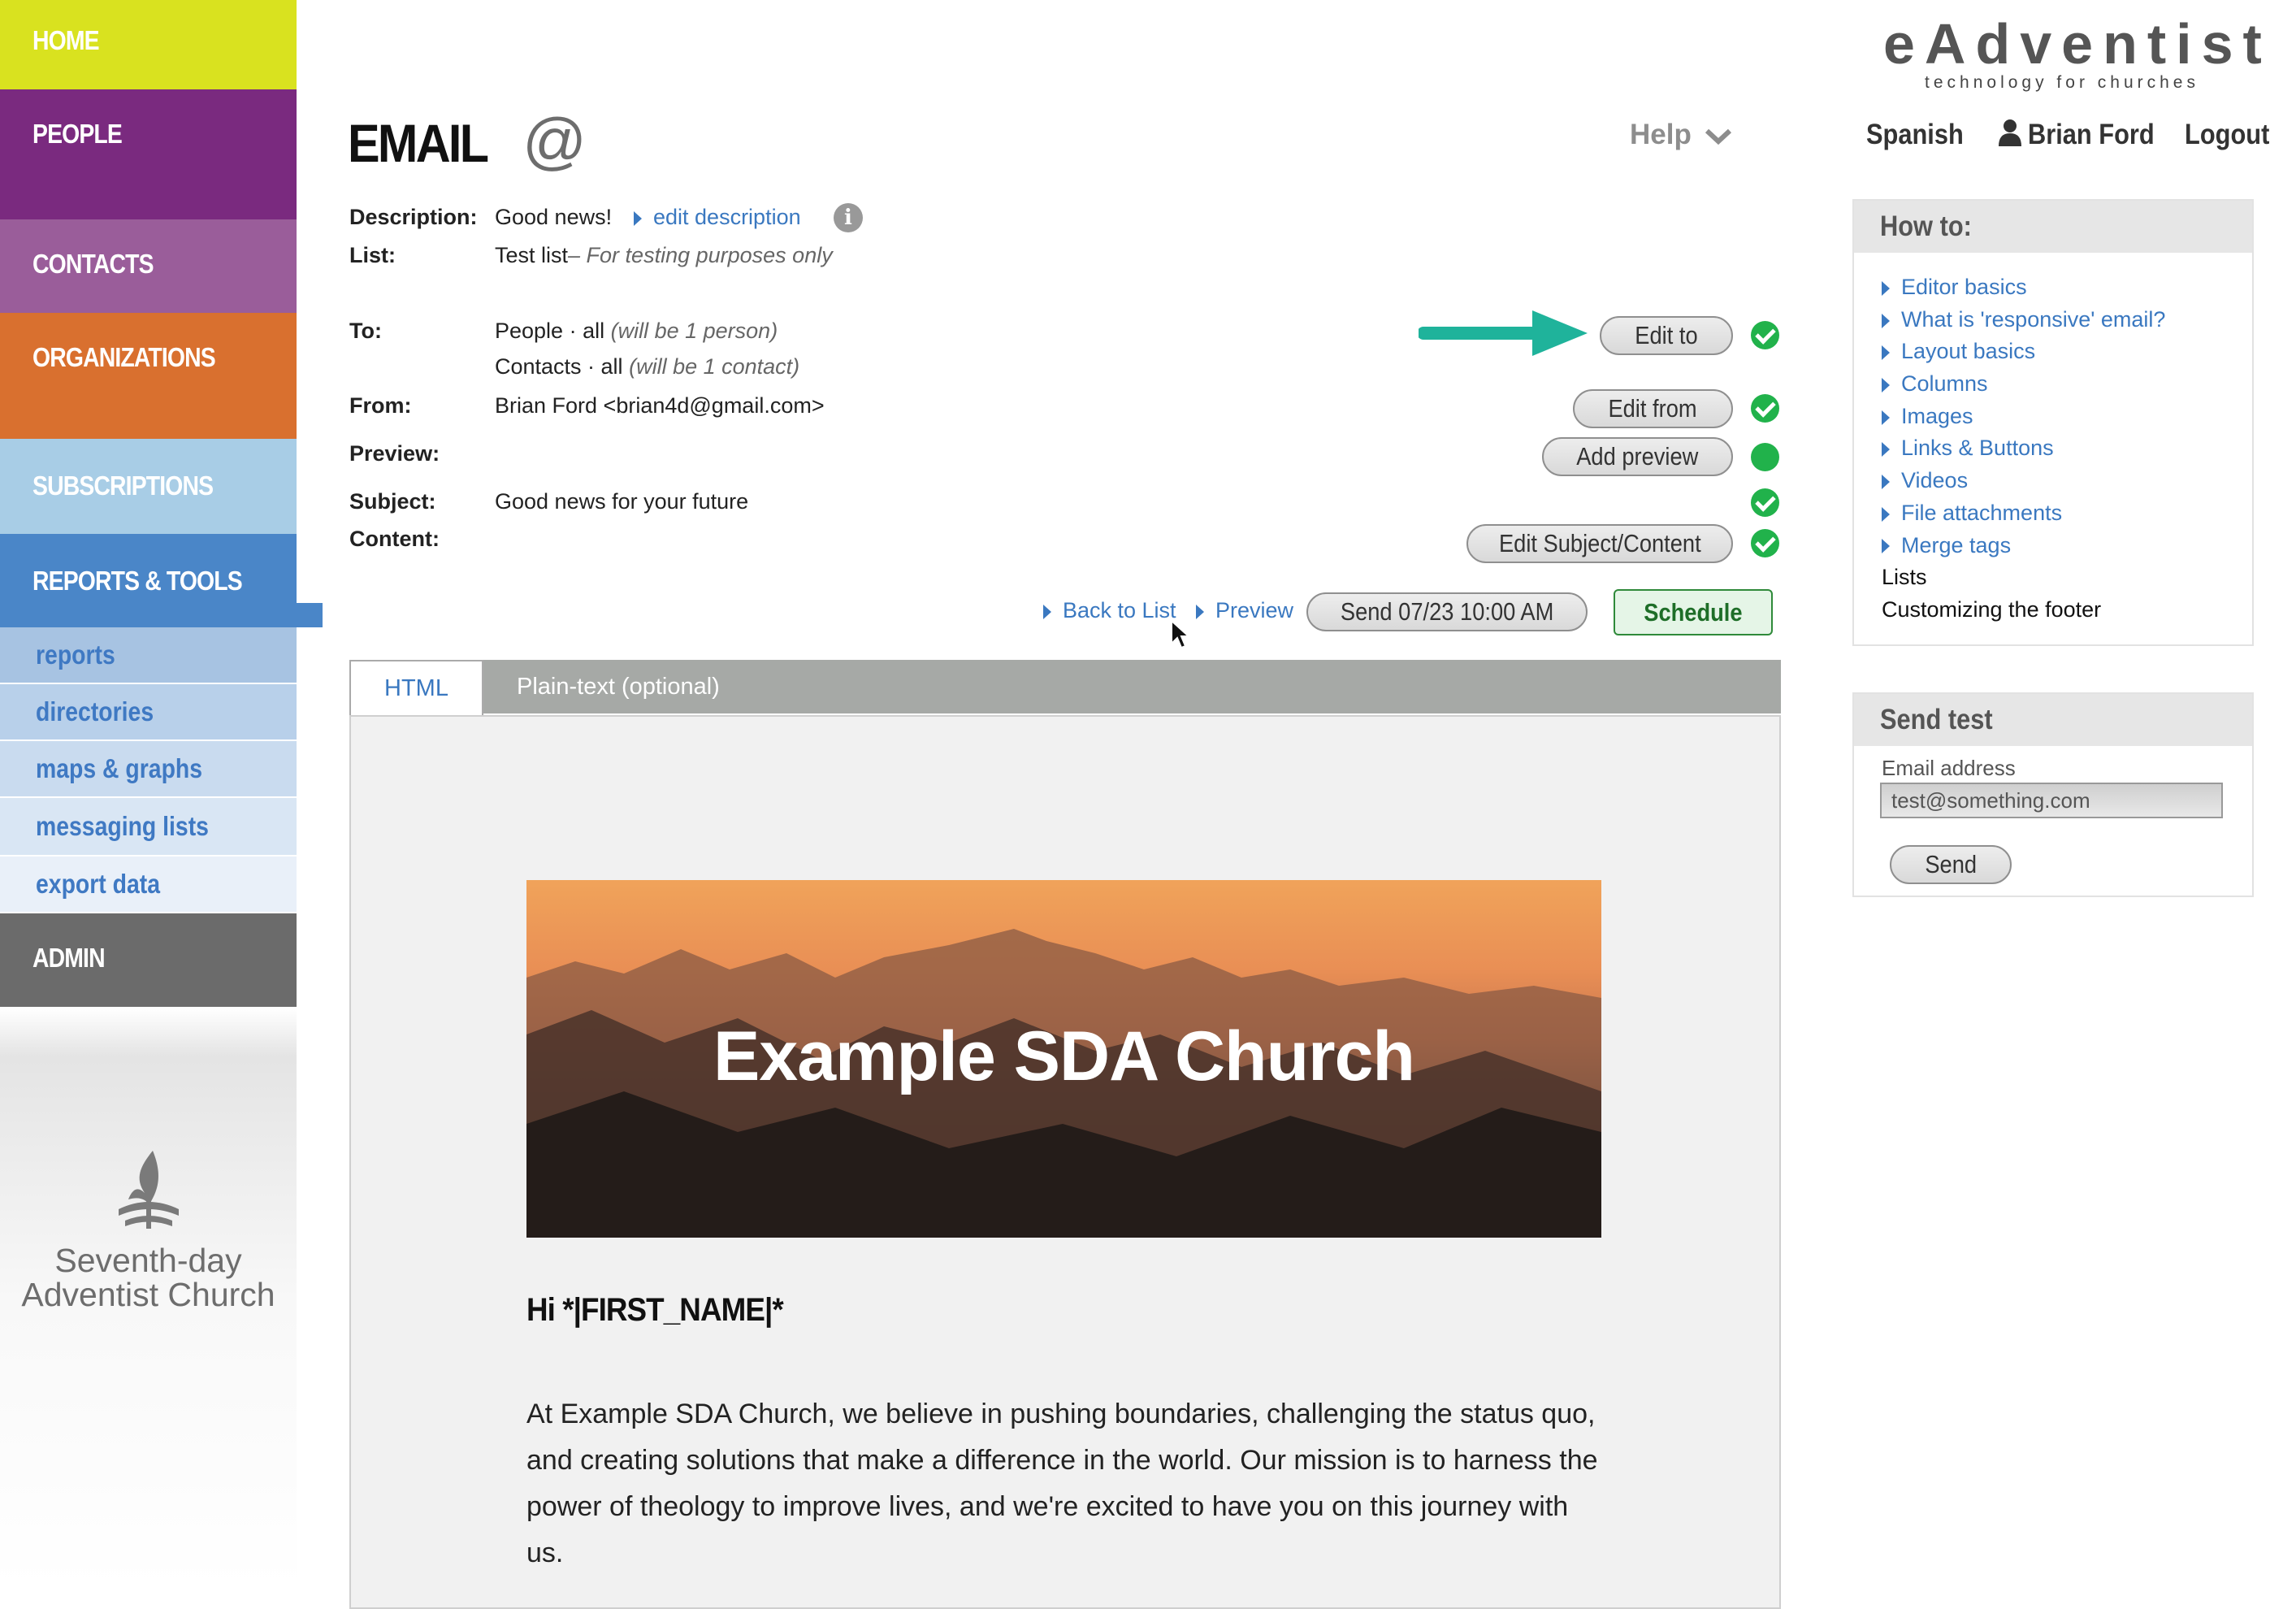  Describe the element at coordinates (372, 255) in the screenshot. I see `list-label: List:` at that location.